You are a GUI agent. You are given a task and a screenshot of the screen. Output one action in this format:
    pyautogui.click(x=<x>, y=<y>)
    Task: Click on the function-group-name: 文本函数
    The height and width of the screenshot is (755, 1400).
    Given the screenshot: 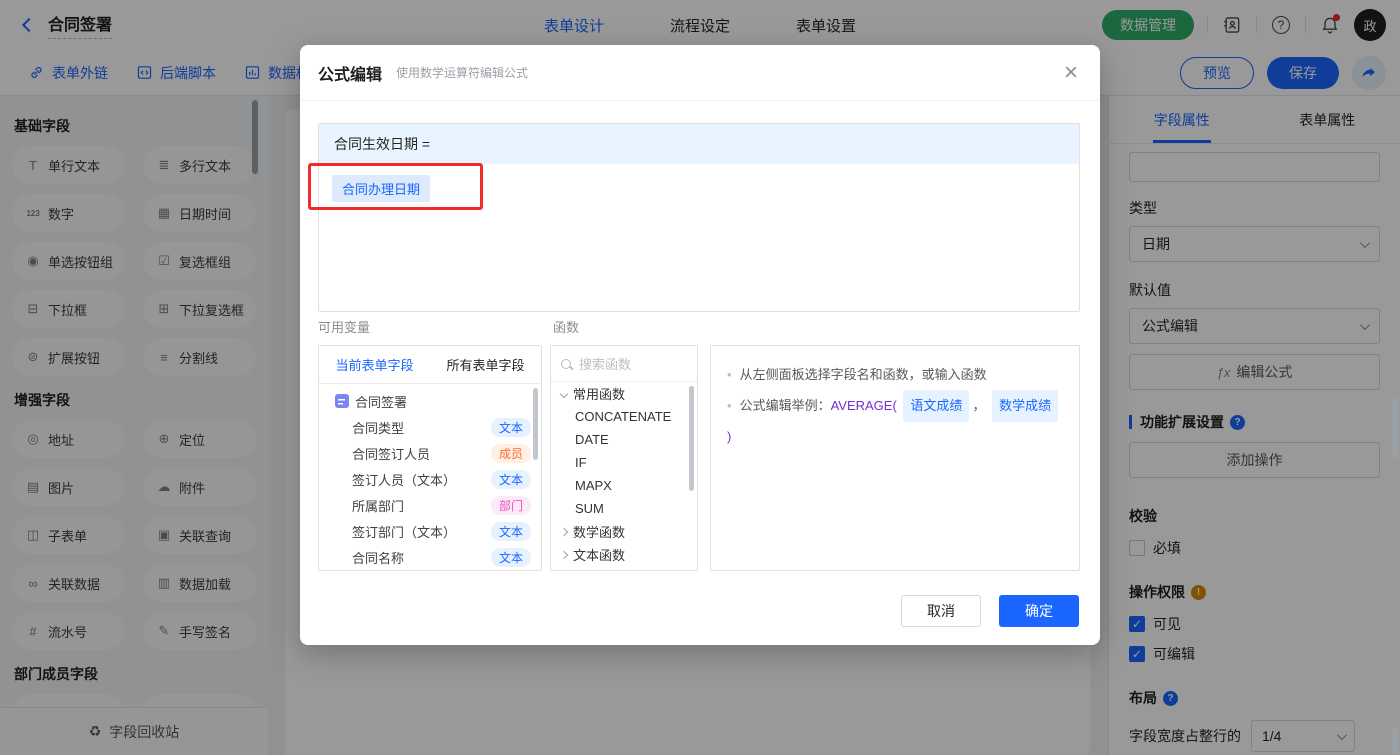 What is the action you would take?
    pyautogui.click(x=599, y=555)
    